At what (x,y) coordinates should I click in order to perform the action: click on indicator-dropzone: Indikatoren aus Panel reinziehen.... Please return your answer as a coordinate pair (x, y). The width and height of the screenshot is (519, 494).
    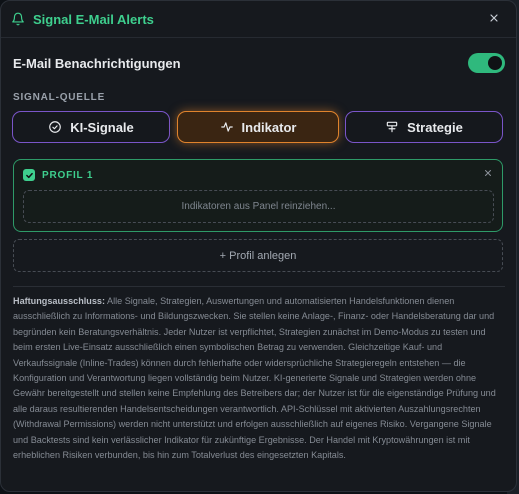
    Looking at the image, I should click on (258, 206).